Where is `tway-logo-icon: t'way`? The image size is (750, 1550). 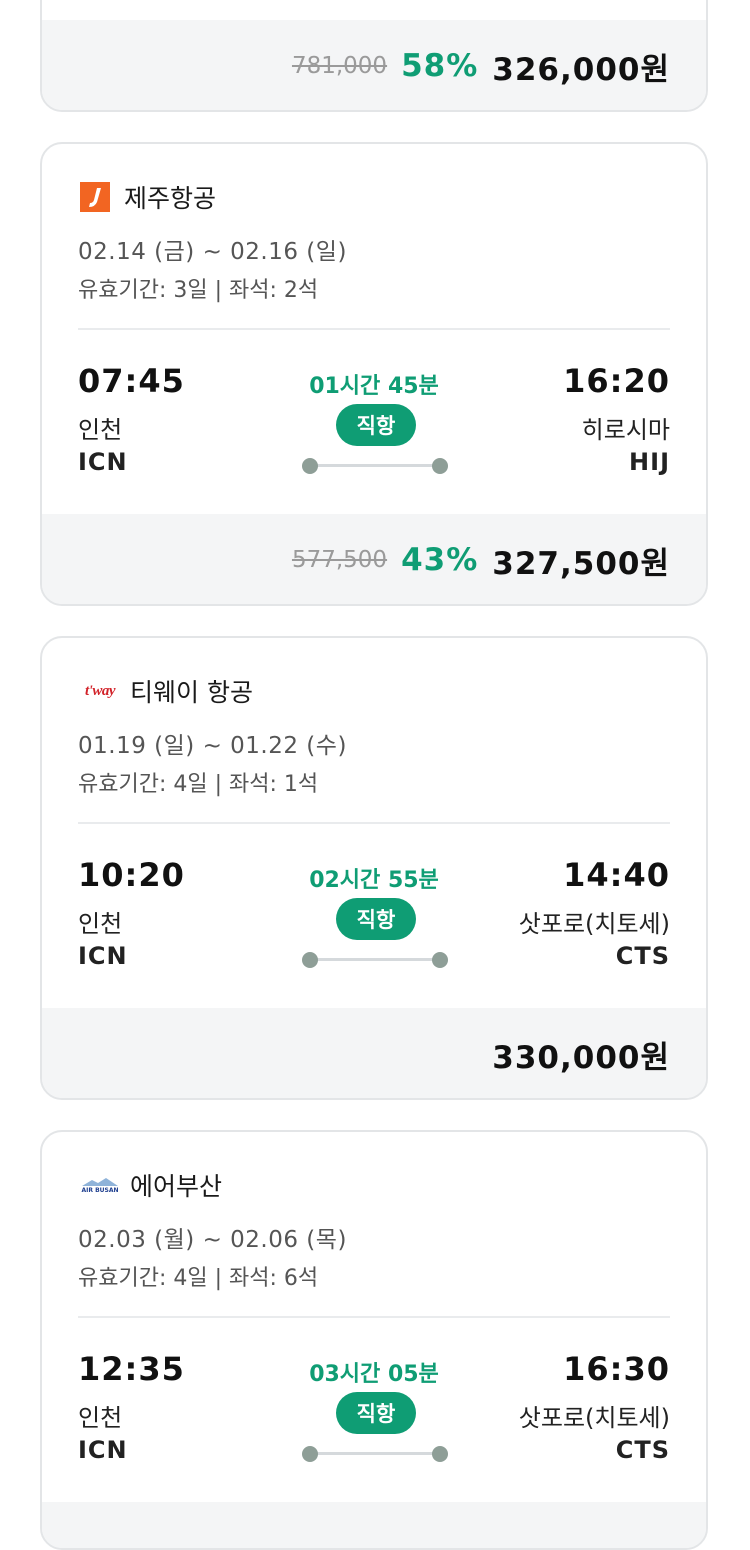 tway-logo-icon: t'way is located at coordinates (100, 690).